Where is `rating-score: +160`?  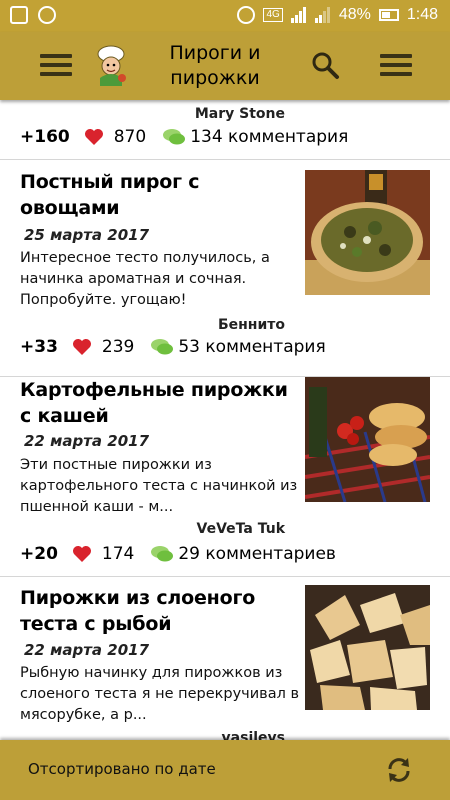 rating-score: +160 is located at coordinates (45, 137).